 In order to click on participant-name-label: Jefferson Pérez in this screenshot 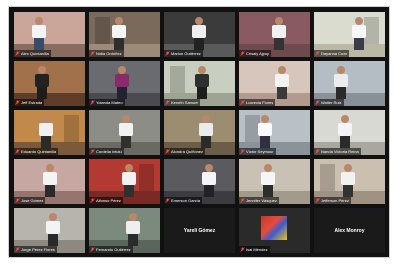, I will do `click(332, 200)`.